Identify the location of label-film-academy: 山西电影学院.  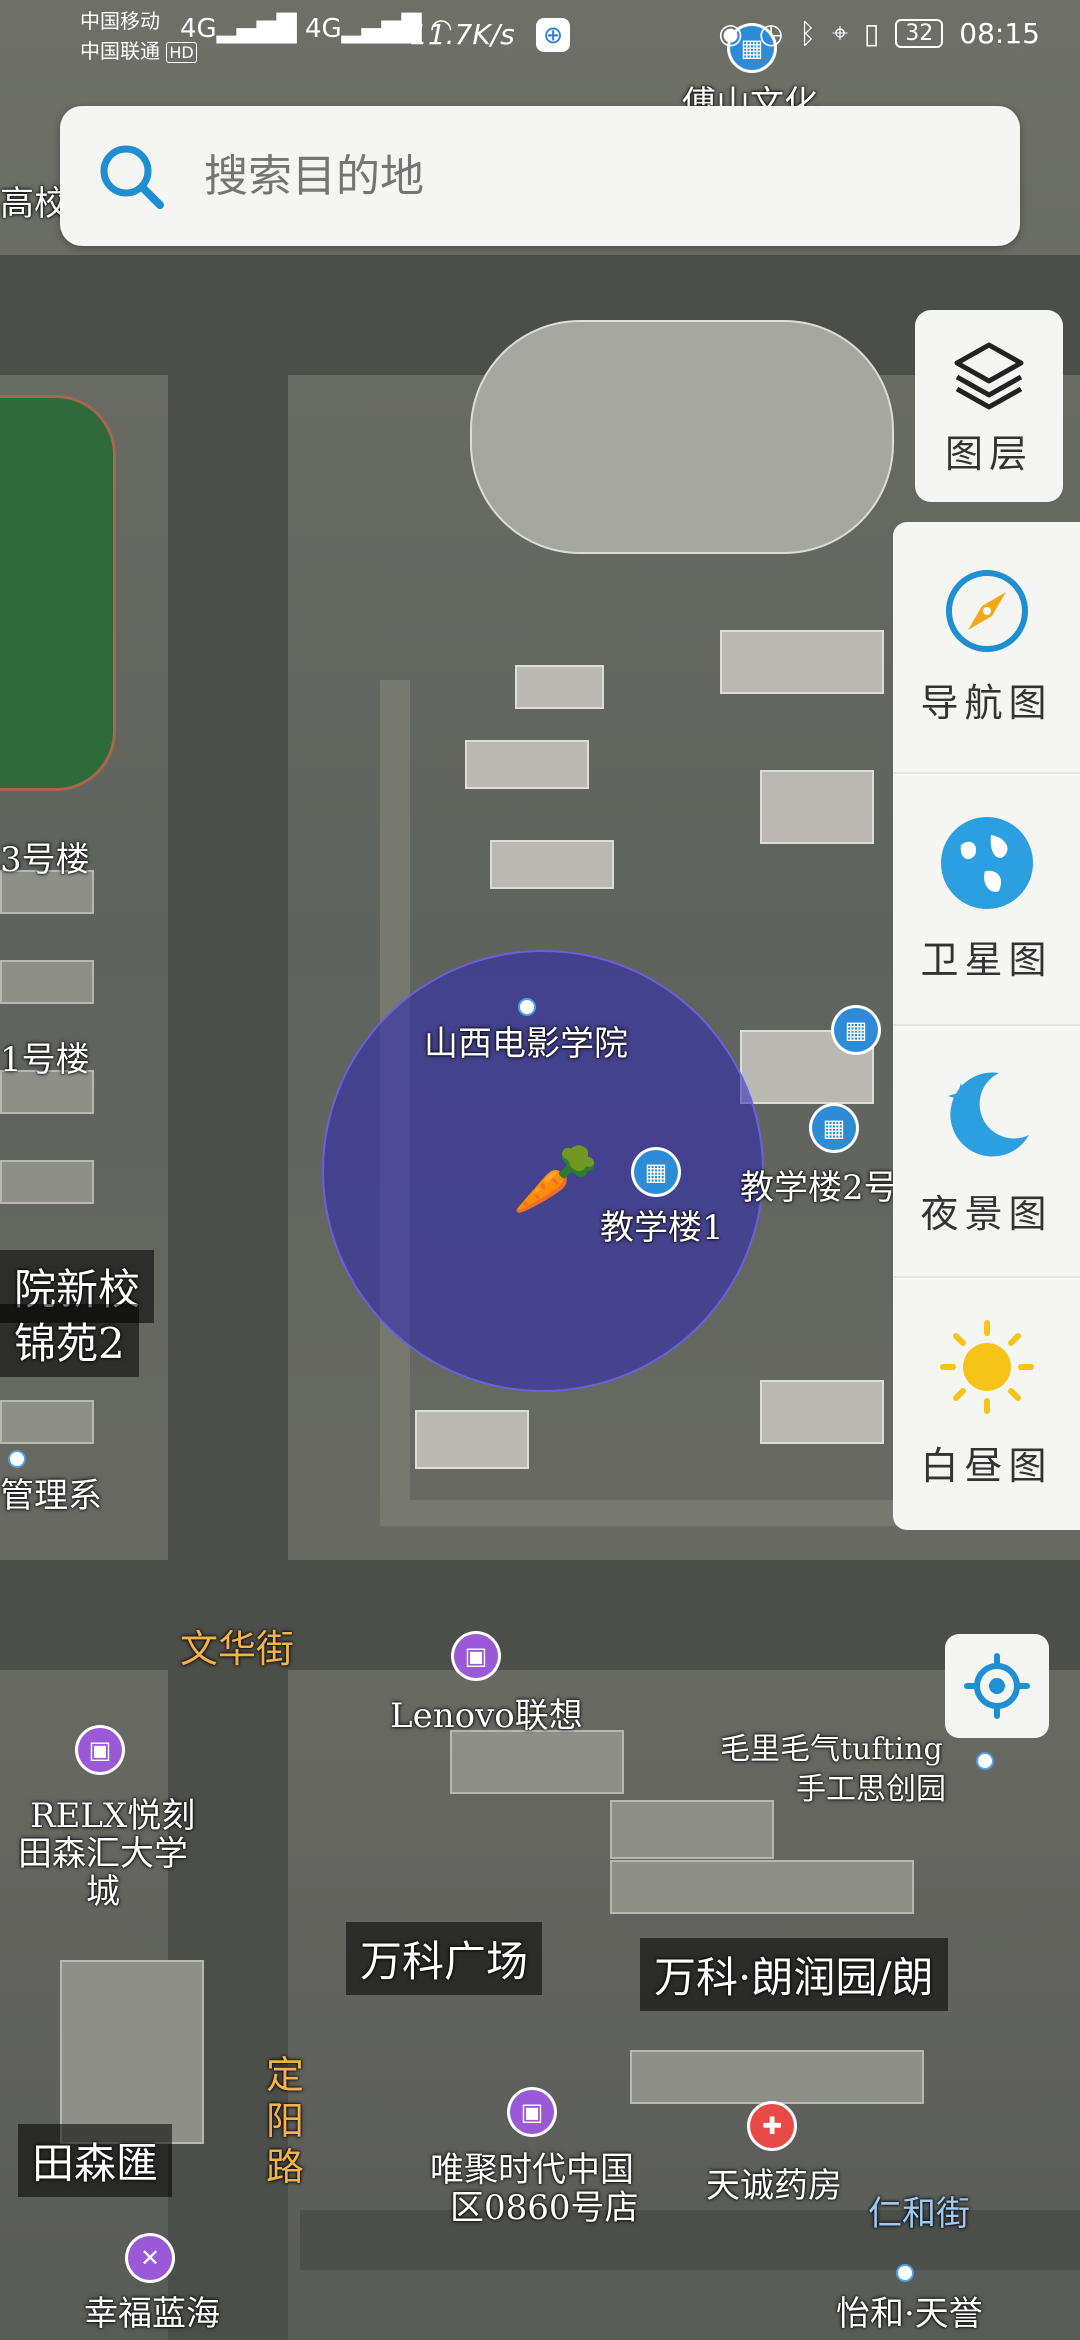
(526, 1044).